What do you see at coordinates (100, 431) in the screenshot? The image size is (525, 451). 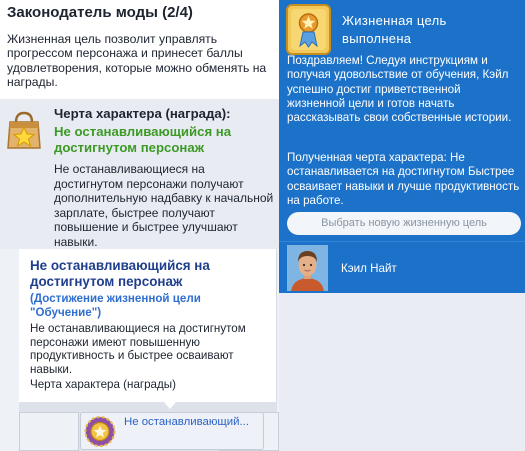 I see `medal-icon` at bounding box center [100, 431].